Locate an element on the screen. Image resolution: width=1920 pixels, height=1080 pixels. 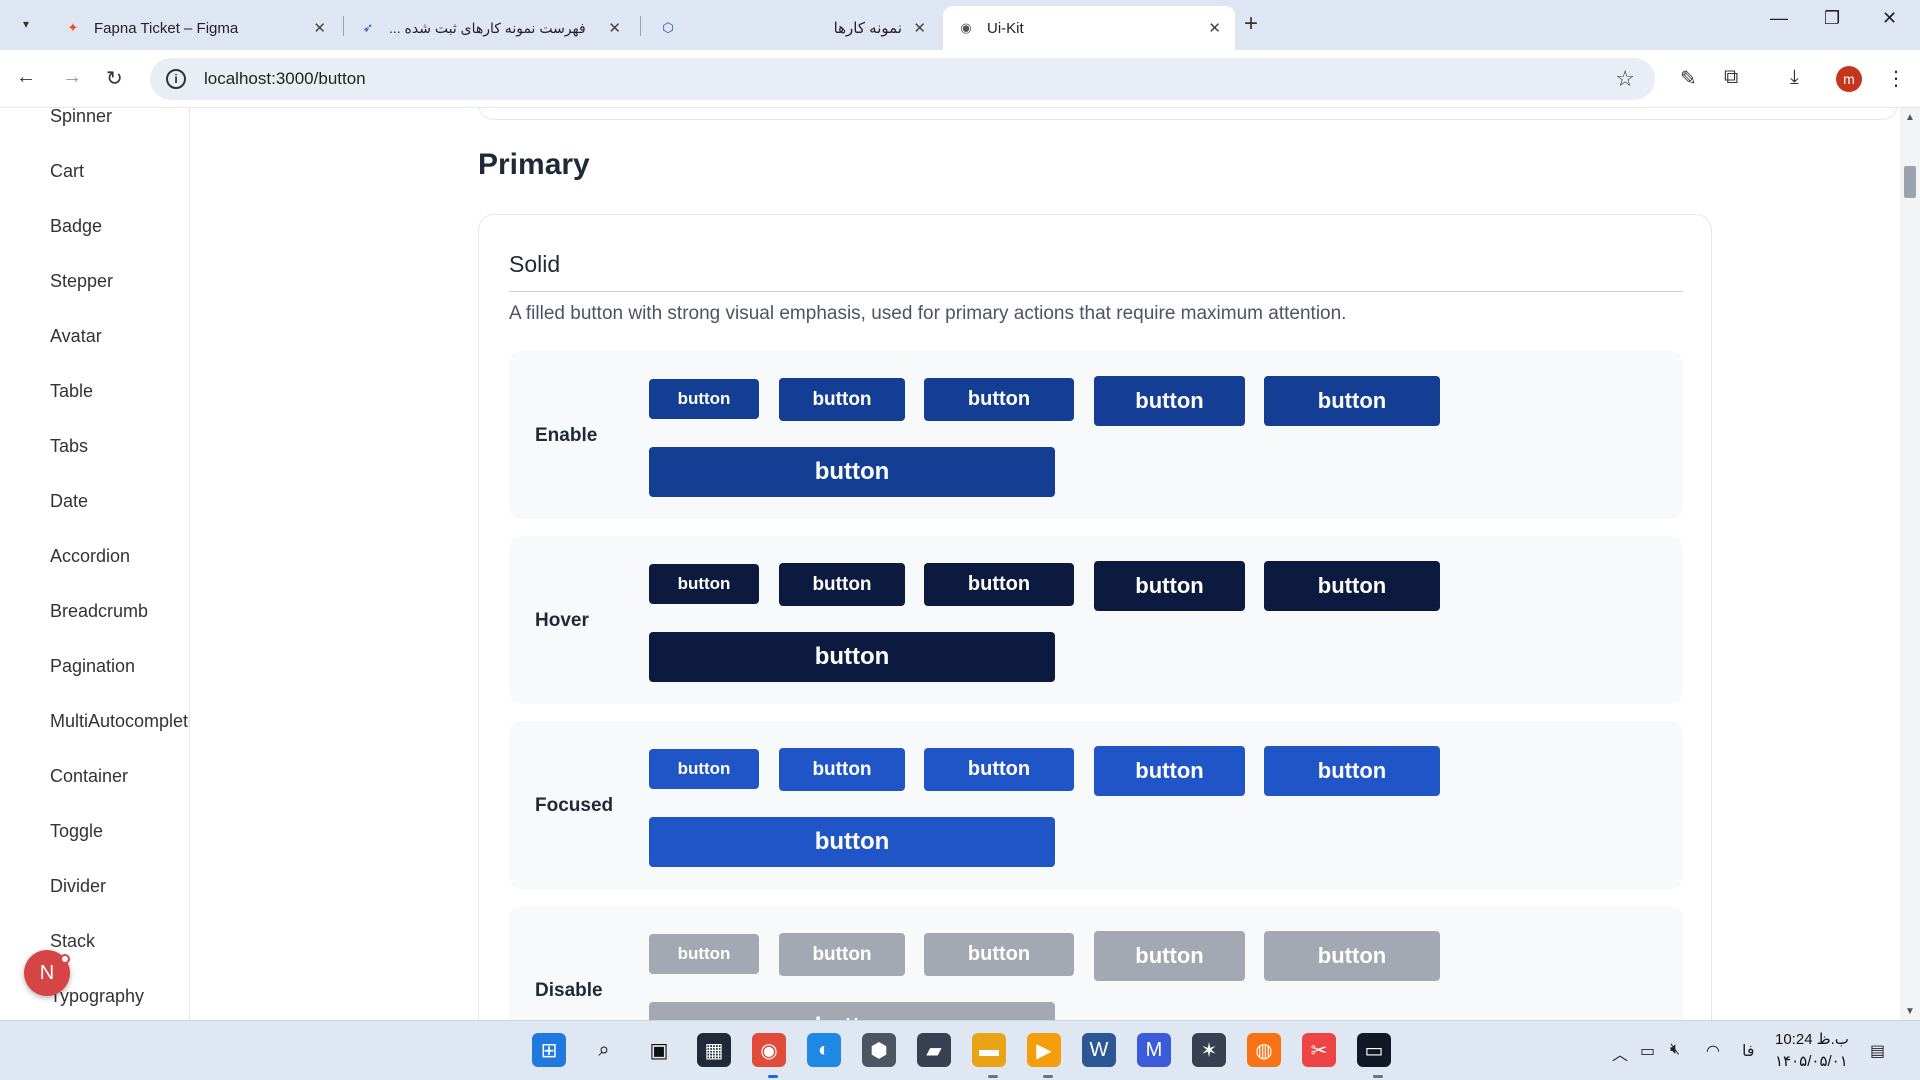
tab-figma: ✦ Fapna Ticket – Figma ✕ is located at coordinates (195, 28).